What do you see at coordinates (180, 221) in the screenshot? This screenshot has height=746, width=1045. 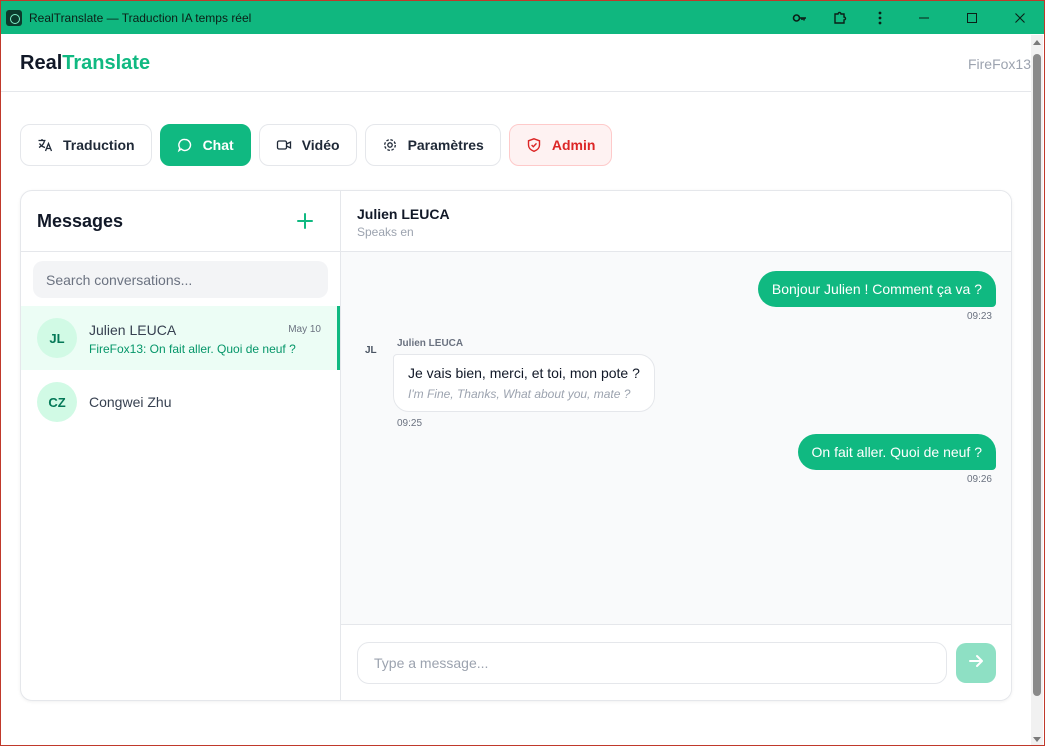 I see `sidebar-header: Messages` at bounding box center [180, 221].